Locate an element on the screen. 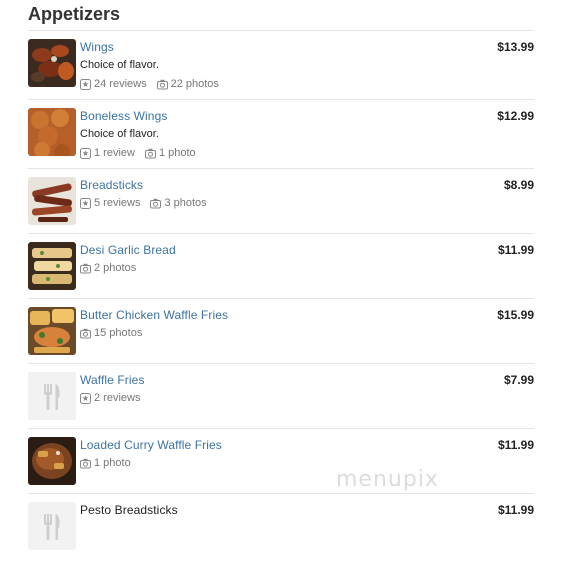 The width and height of the screenshot is (569, 563). item-meta: 1 photo is located at coordinates (105, 463).